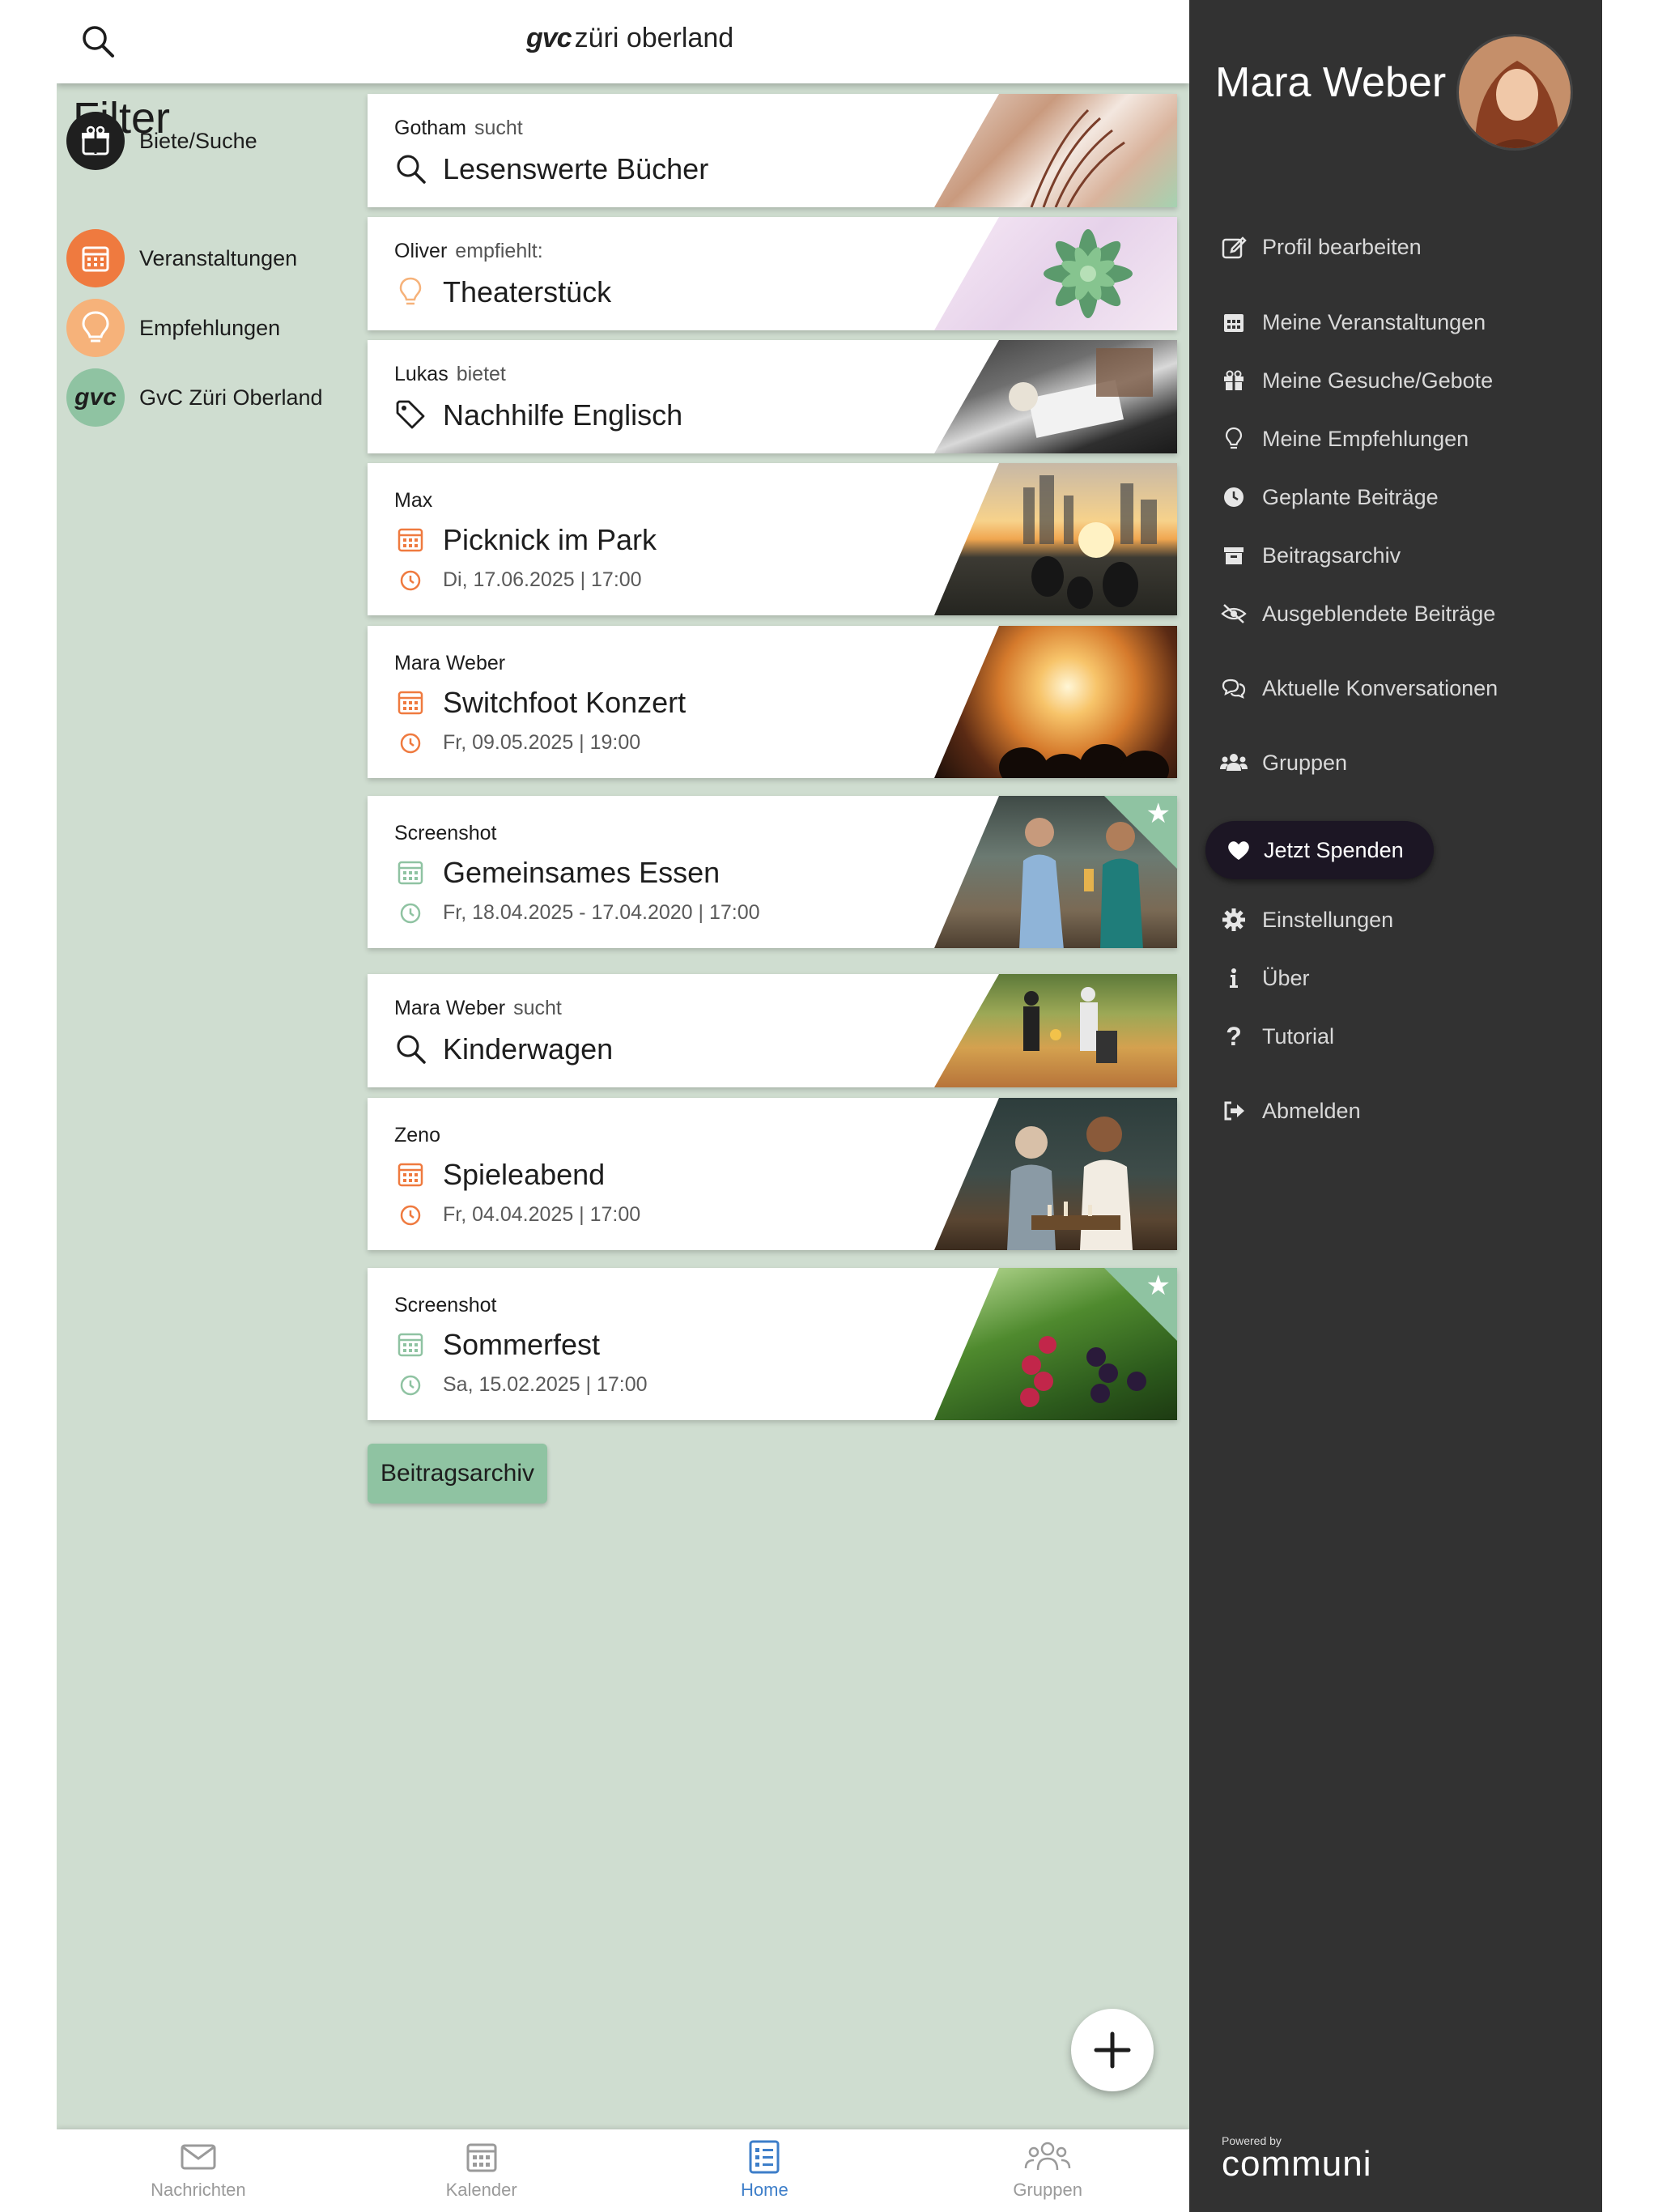  What do you see at coordinates (413, 501) in the screenshot?
I see `card-author: Max` at bounding box center [413, 501].